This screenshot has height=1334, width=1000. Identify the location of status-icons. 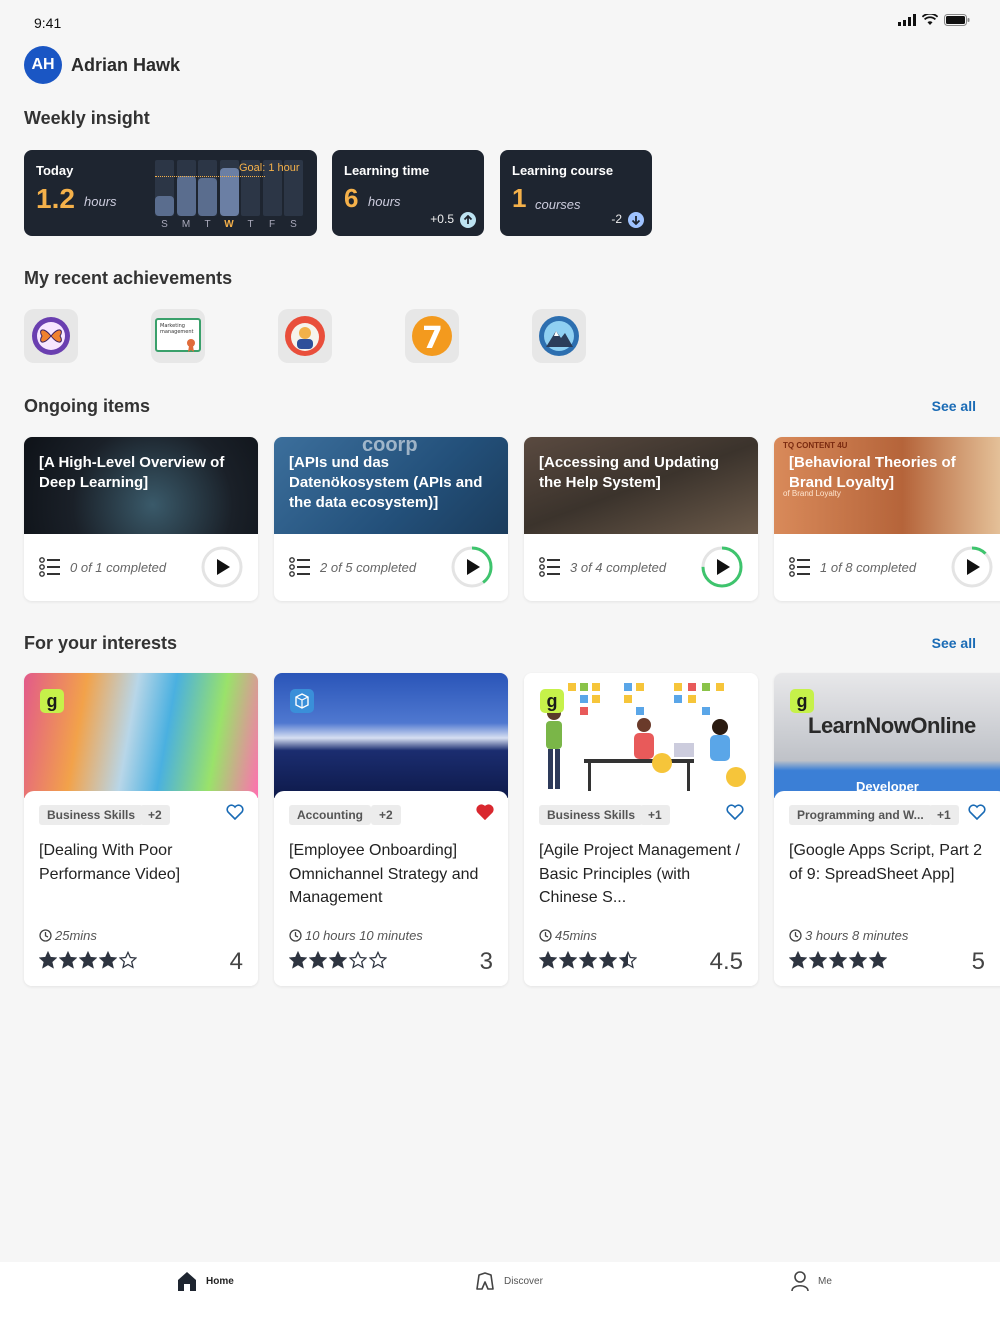
(934, 20).